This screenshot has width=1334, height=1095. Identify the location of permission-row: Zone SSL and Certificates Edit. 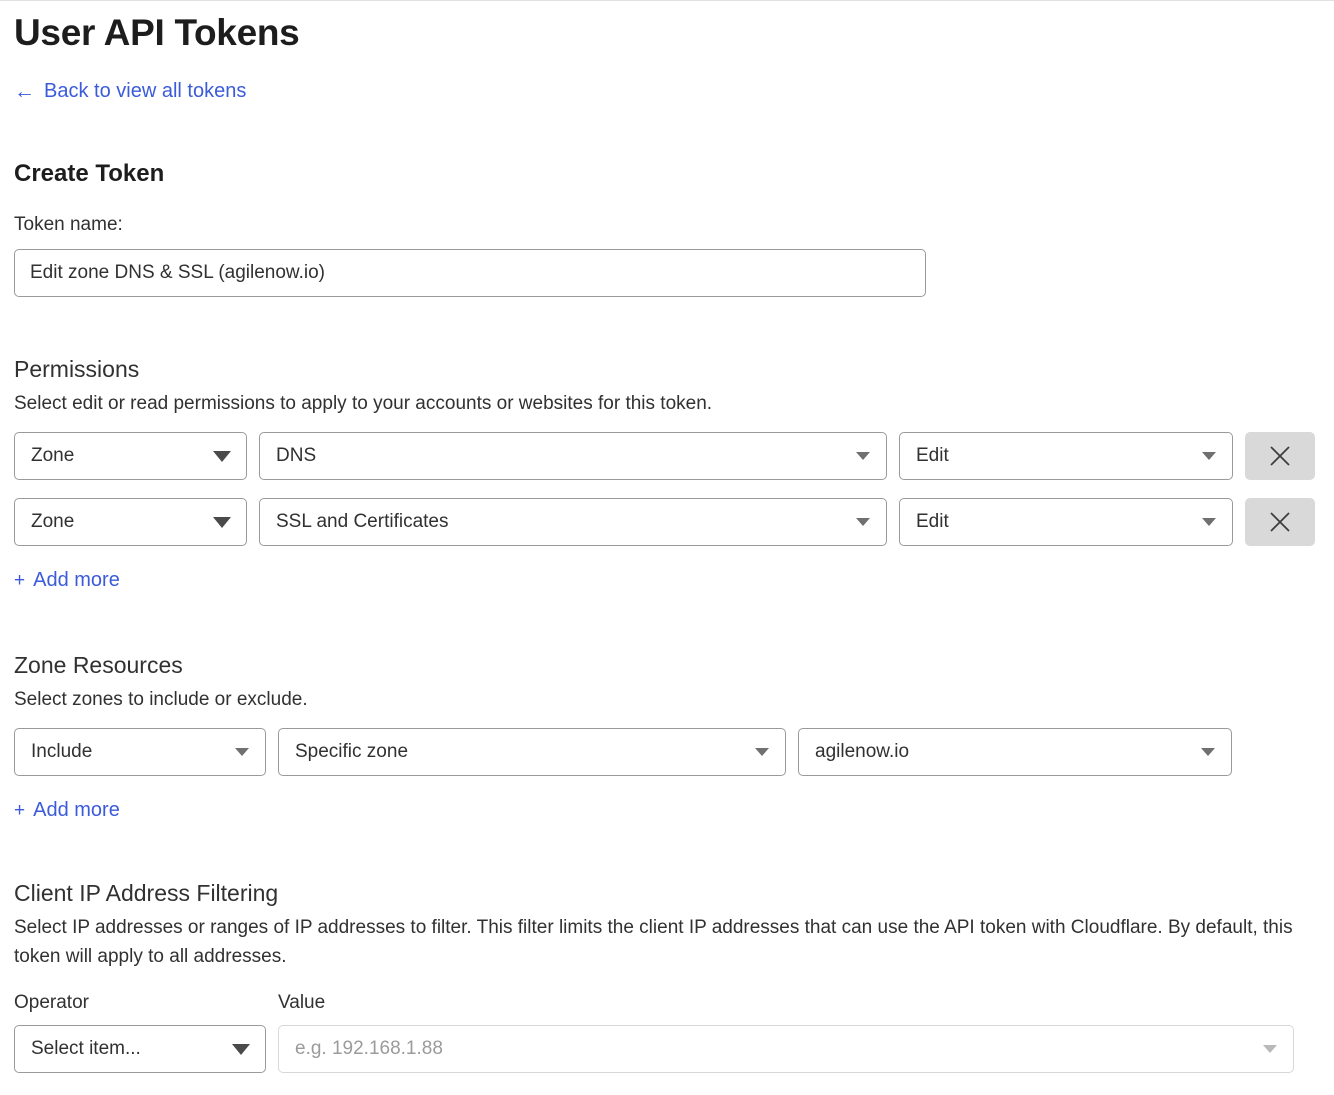
(667, 522).